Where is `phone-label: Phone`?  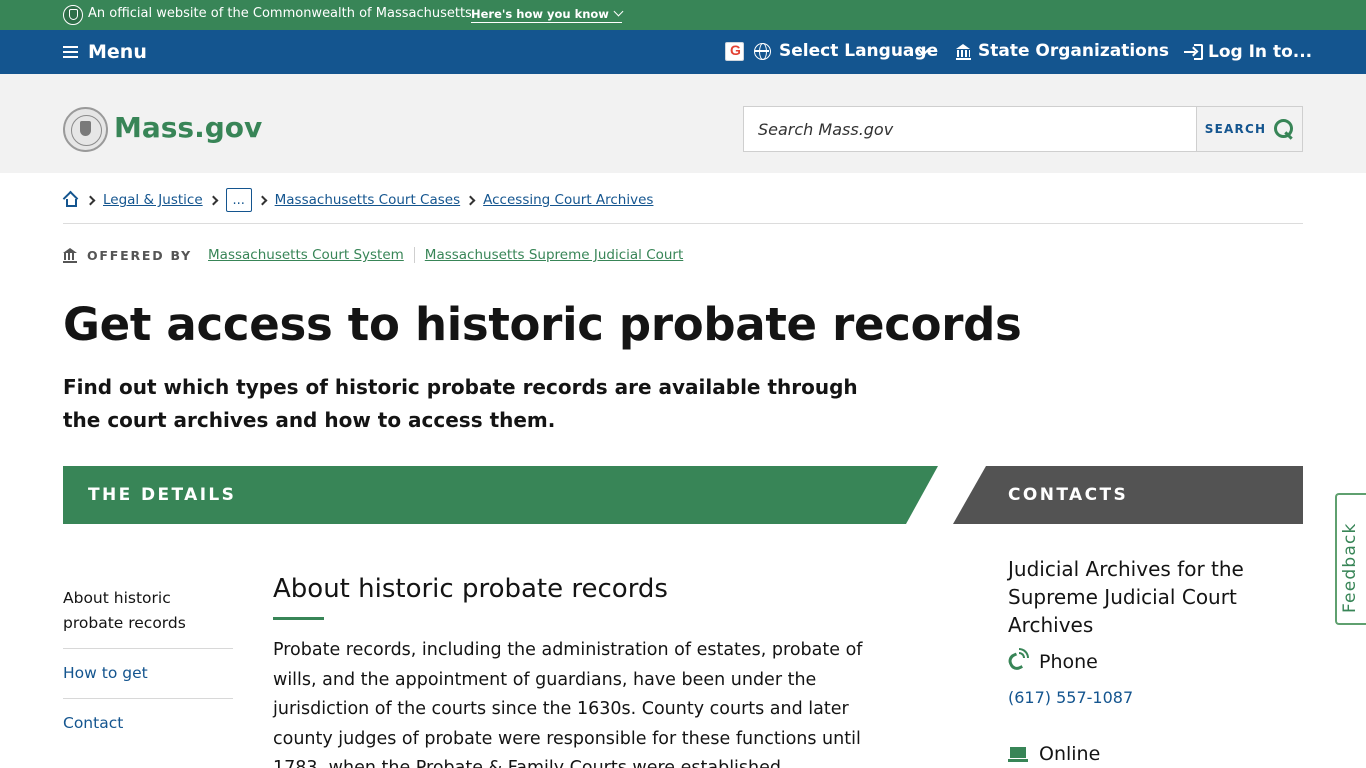 phone-label: Phone is located at coordinates (1068, 662).